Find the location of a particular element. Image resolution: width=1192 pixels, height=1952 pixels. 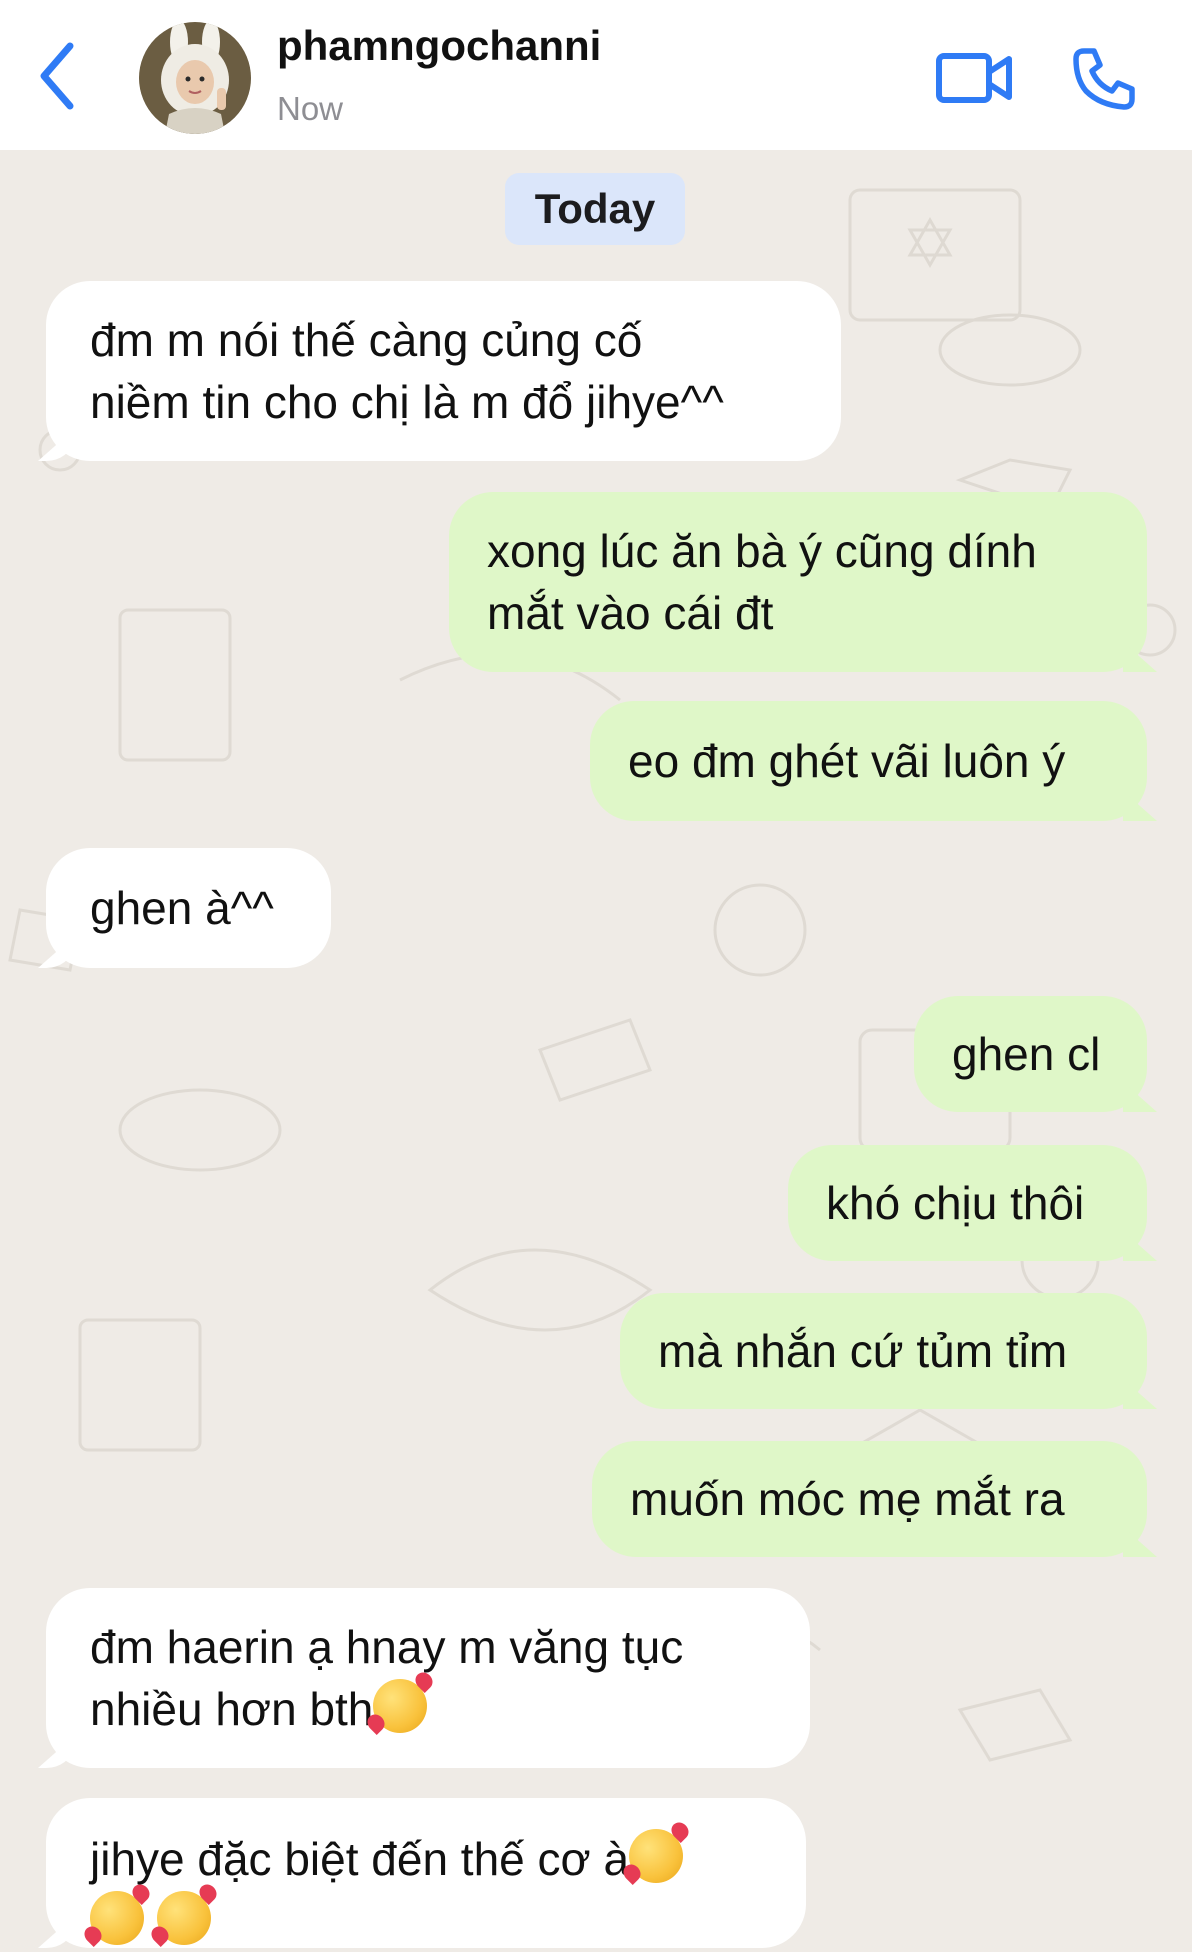

message-bubble-outgoing: eo đm ghét vãi luôn ý is located at coordinates (868, 761).